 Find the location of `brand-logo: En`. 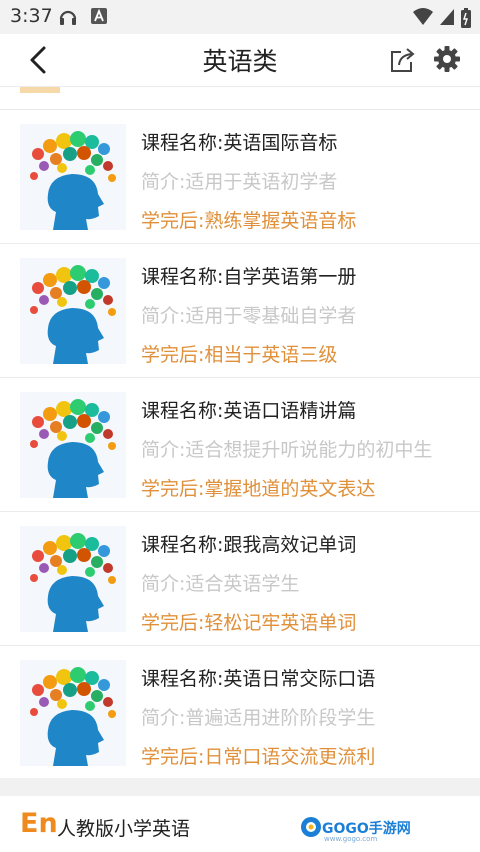

brand-logo: En is located at coordinates (39, 823).